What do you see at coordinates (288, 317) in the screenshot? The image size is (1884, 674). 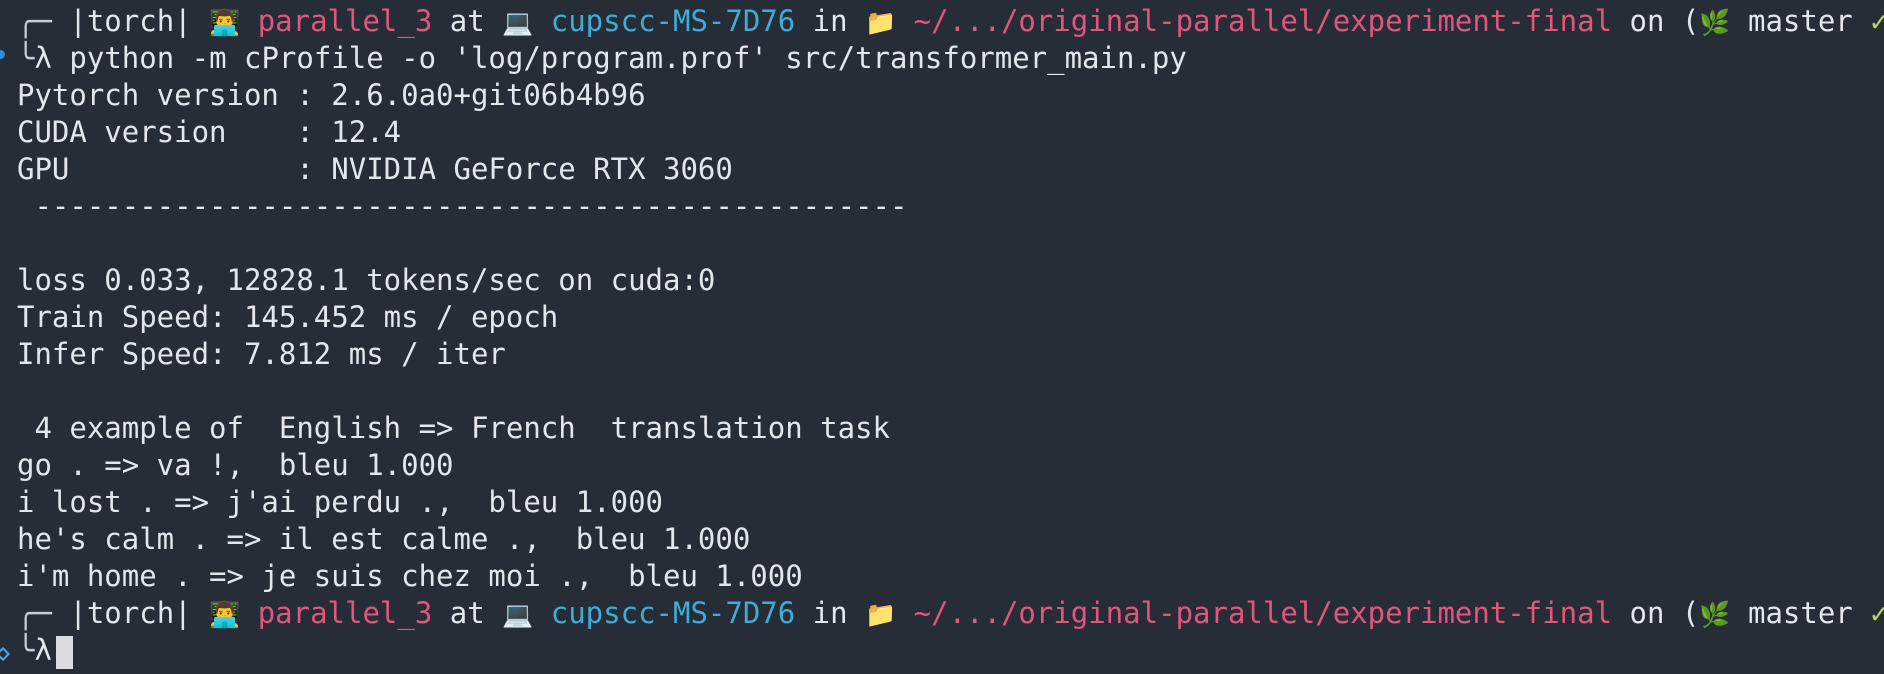 I see `output-line: Train Speed: 145.452 ms / epoch` at bounding box center [288, 317].